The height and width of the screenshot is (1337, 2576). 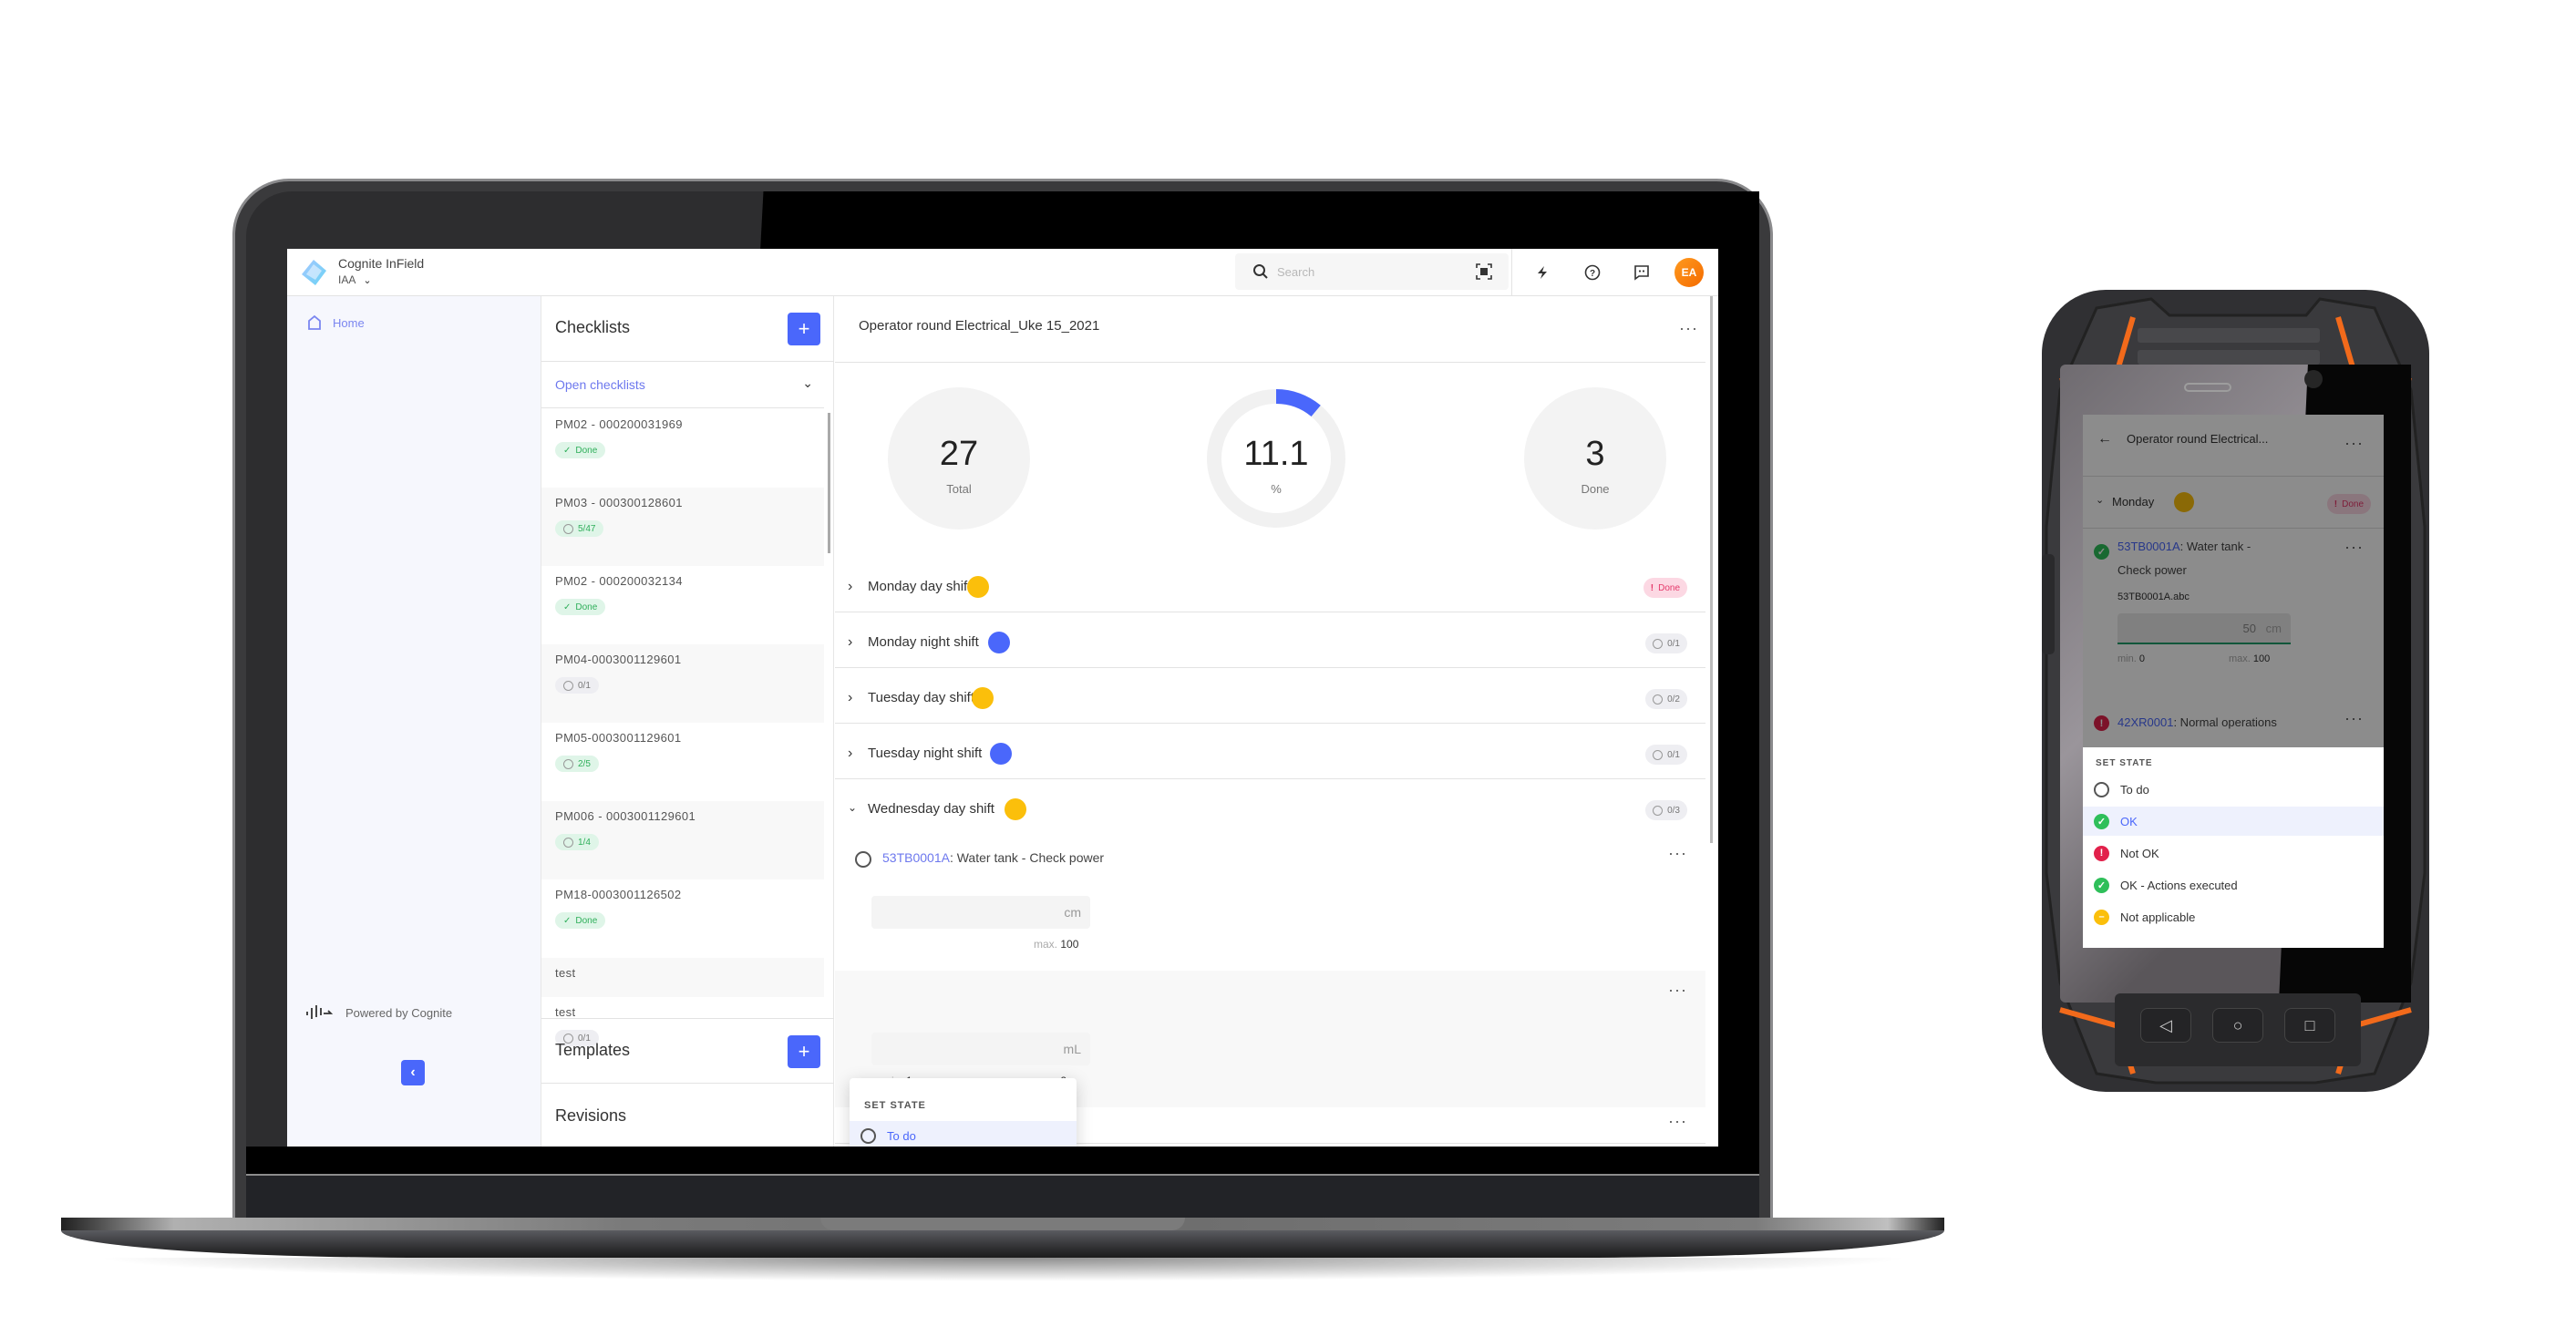 What do you see at coordinates (2309, 1025) in the screenshot?
I see `recents-icon: □` at bounding box center [2309, 1025].